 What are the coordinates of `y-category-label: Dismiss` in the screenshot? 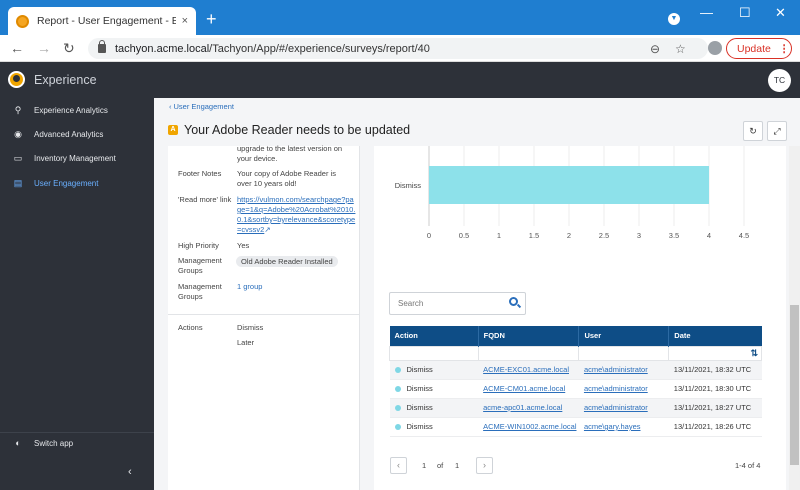 It's located at (408, 185).